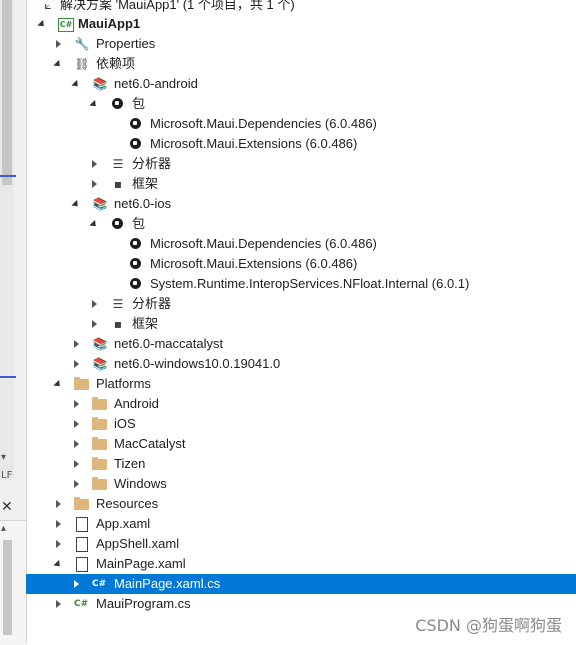 The width and height of the screenshot is (576, 645). Describe the element at coordinates (4, 528) in the screenshot. I see `adjacent-pane-caret-up-icon: ▴` at that location.